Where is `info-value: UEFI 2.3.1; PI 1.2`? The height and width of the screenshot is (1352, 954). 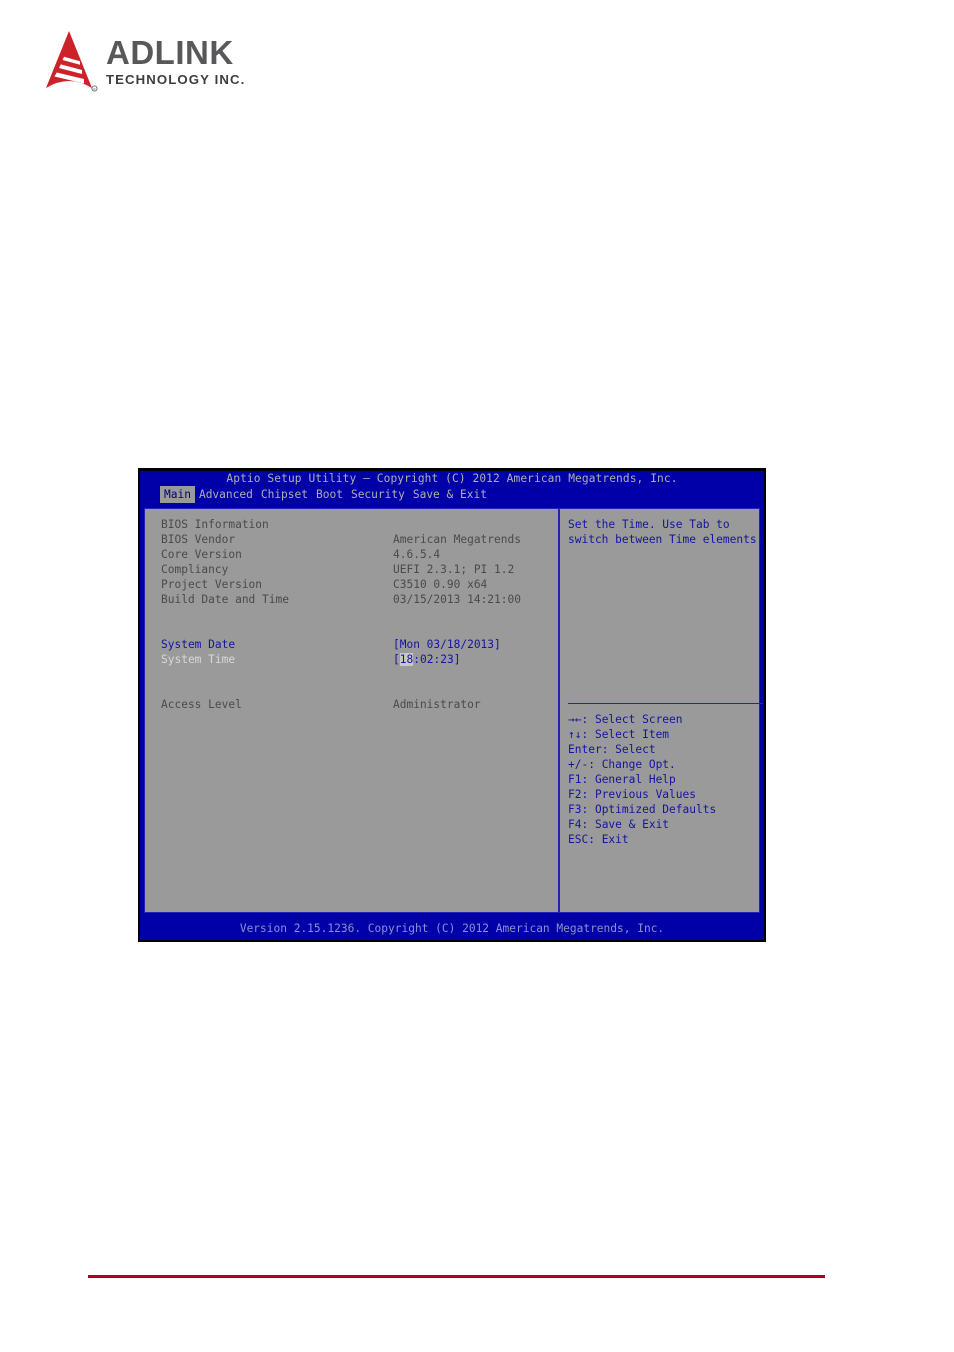 info-value: UEFI 2.3.1; PI 1.2 is located at coordinates (454, 569).